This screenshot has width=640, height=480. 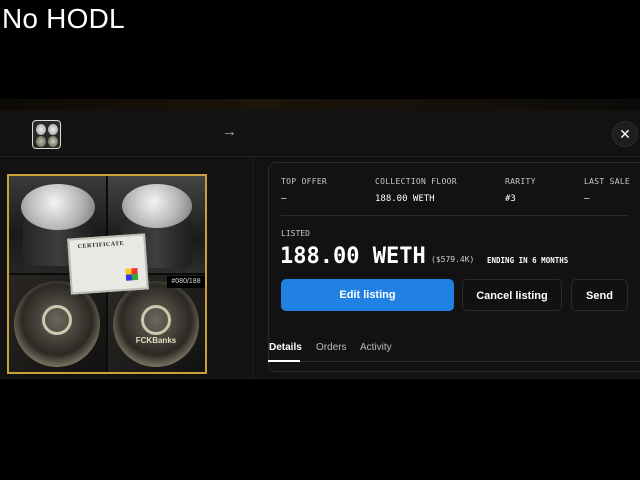 What do you see at coordinates (284, 361) in the screenshot?
I see `active-tab-indicator` at bounding box center [284, 361].